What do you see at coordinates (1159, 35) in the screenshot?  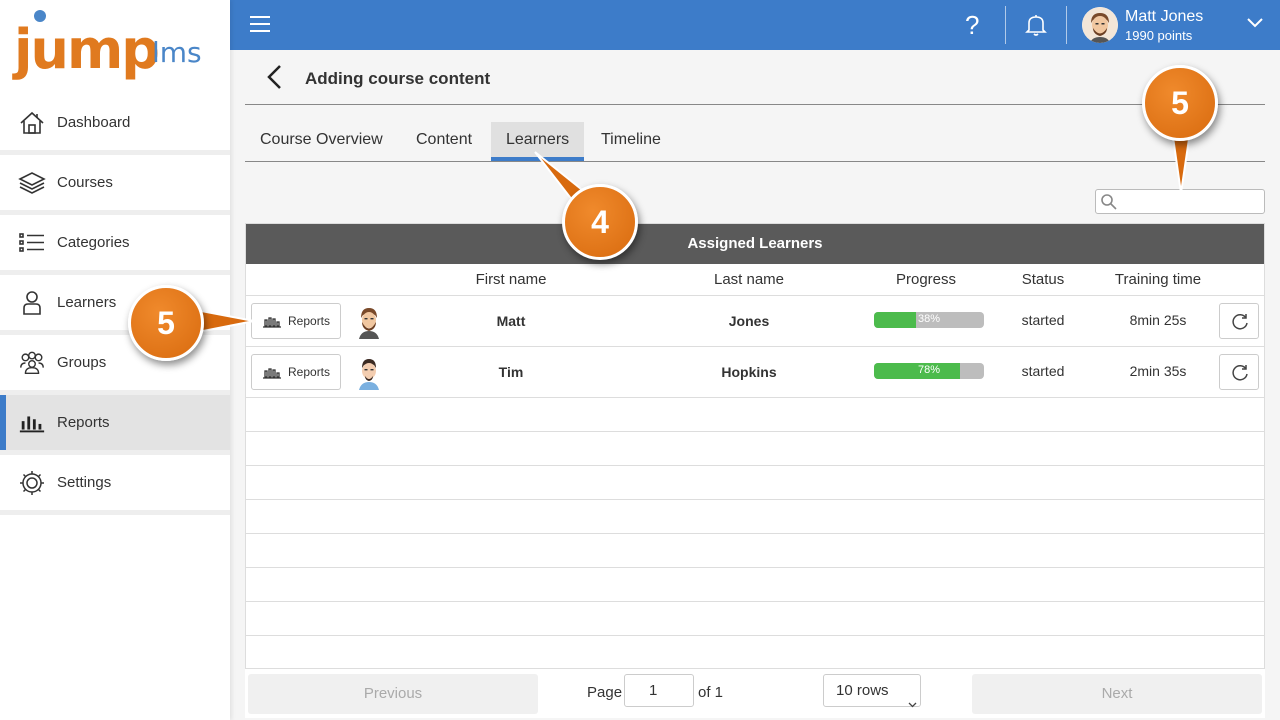 I see `user-points: 1990 points` at bounding box center [1159, 35].